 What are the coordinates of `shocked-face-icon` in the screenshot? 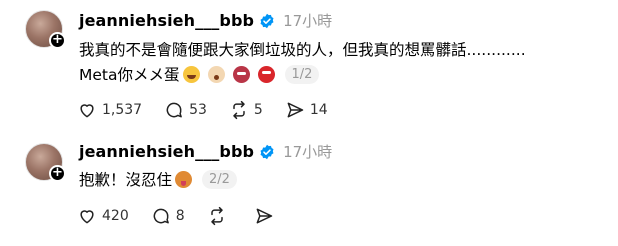 It's located at (216, 74).